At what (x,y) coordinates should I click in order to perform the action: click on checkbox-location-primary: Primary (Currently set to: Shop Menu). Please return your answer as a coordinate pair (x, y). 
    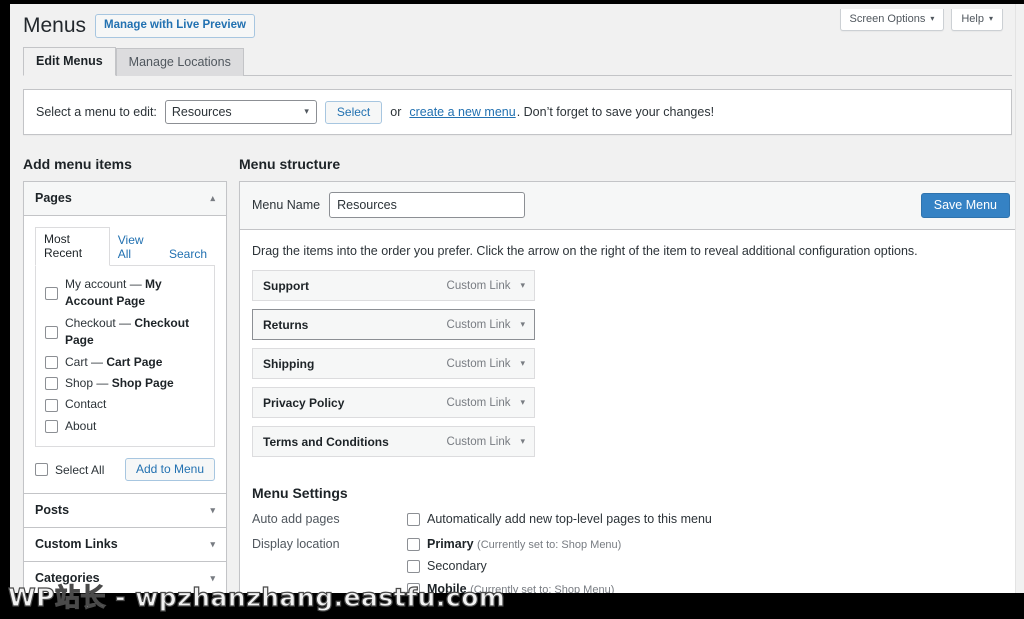
    Looking at the image, I should click on (514, 545).